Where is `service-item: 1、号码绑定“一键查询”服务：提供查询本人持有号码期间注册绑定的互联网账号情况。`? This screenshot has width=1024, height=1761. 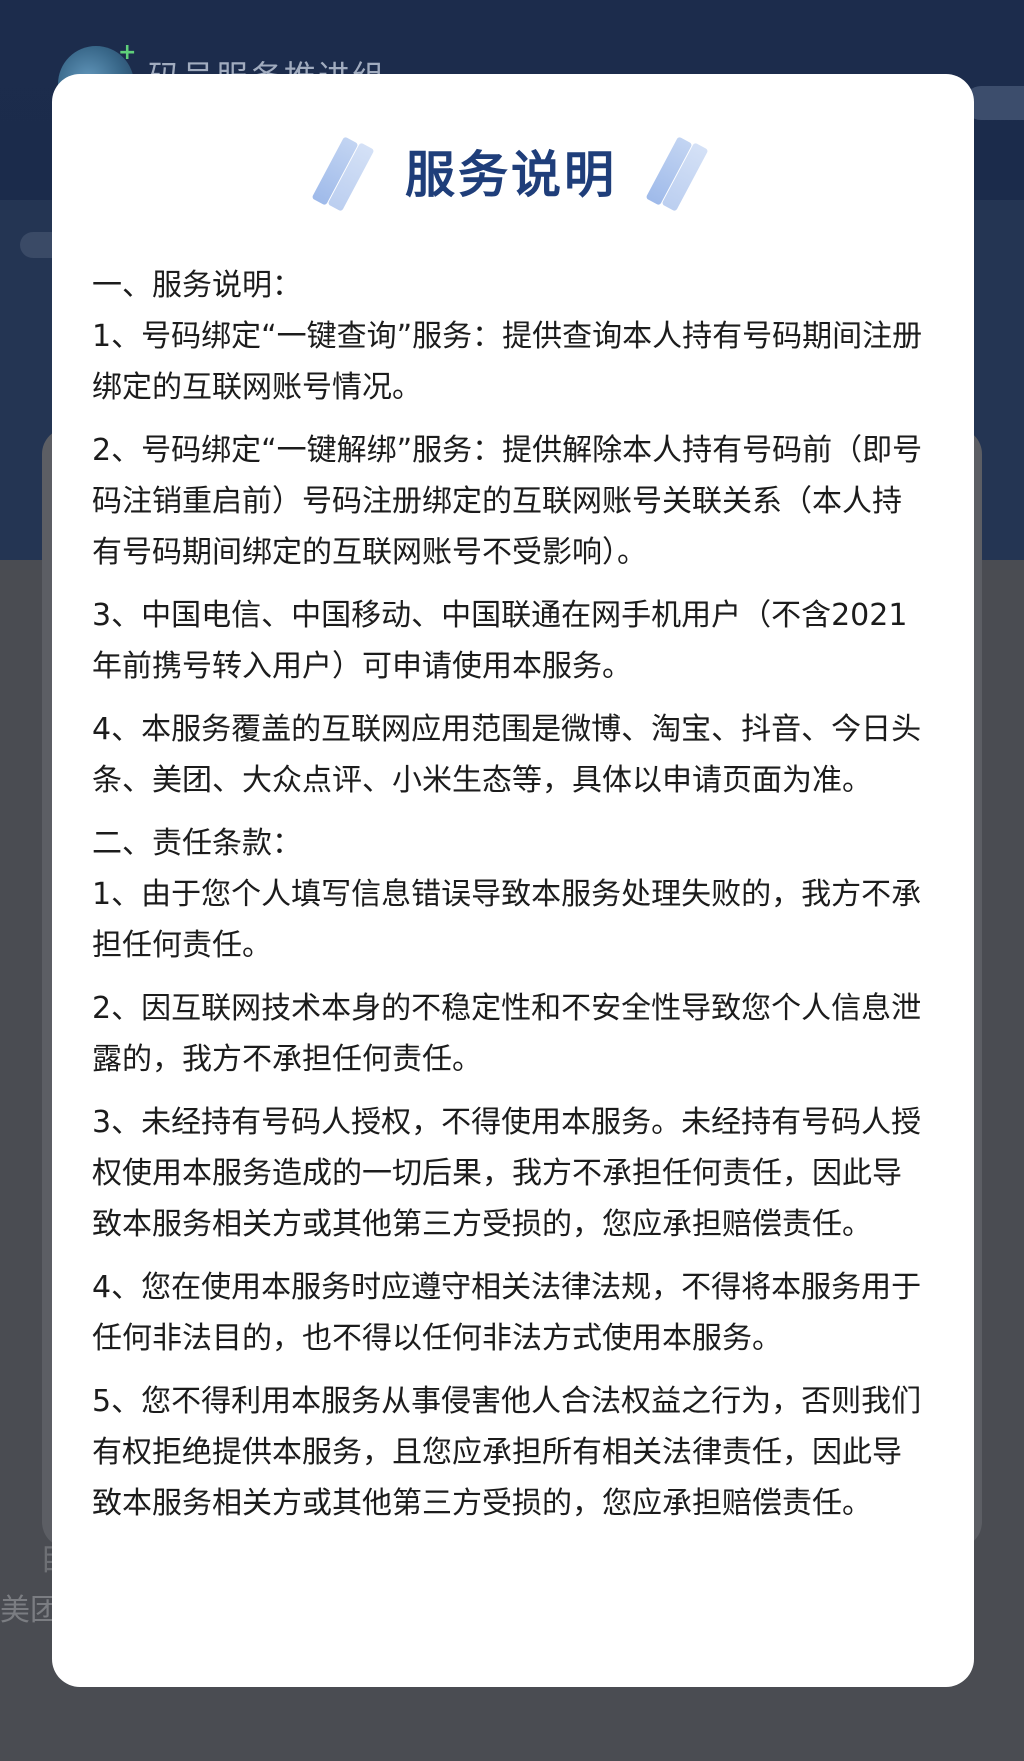
service-item: 1、号码绑定“一键查询”服务：提供查询本人持有号码期间注册绑定的互联网账号情况。 is located at coordinates (507, 362).